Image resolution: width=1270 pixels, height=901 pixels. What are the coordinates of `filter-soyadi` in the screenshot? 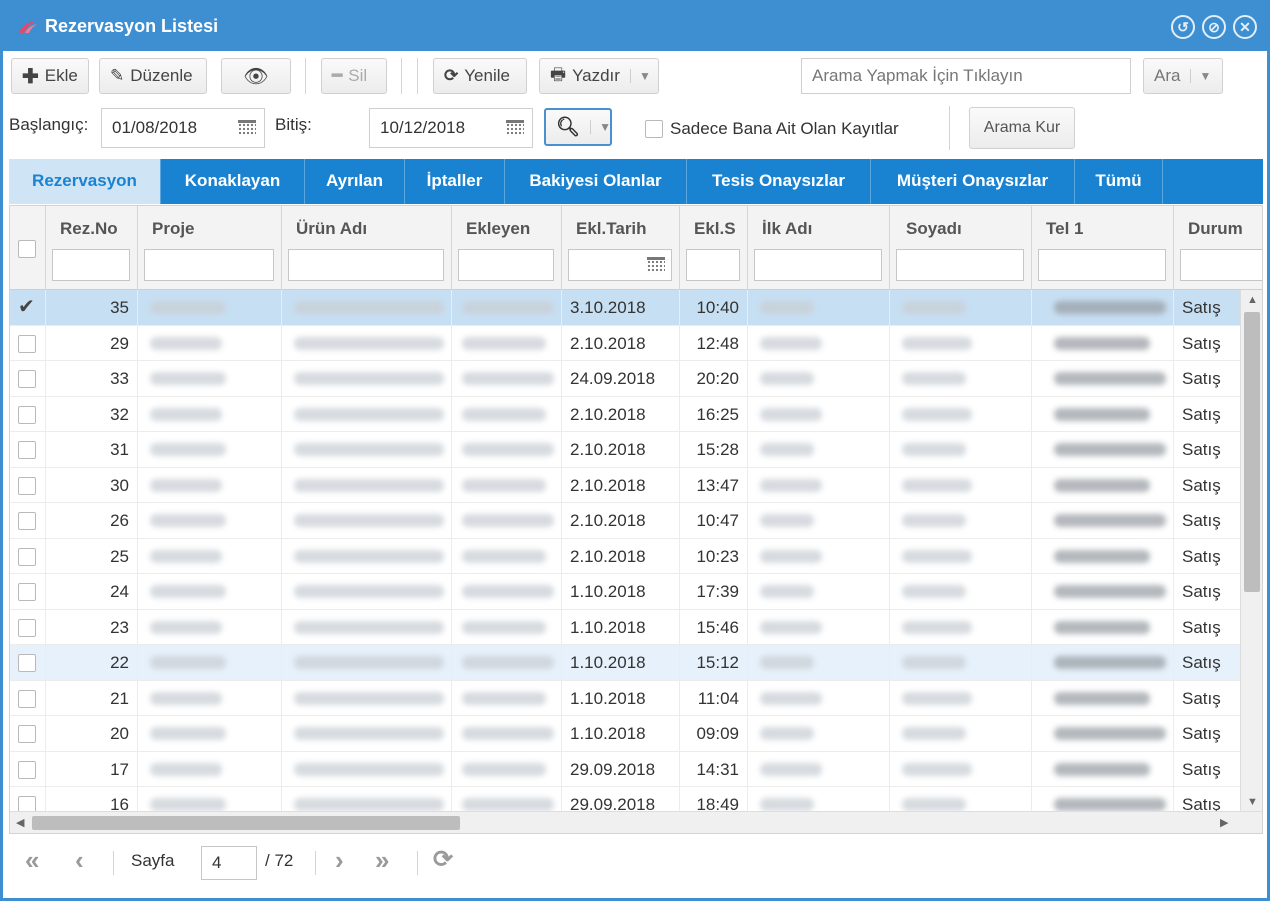 It's located at (960, 265).